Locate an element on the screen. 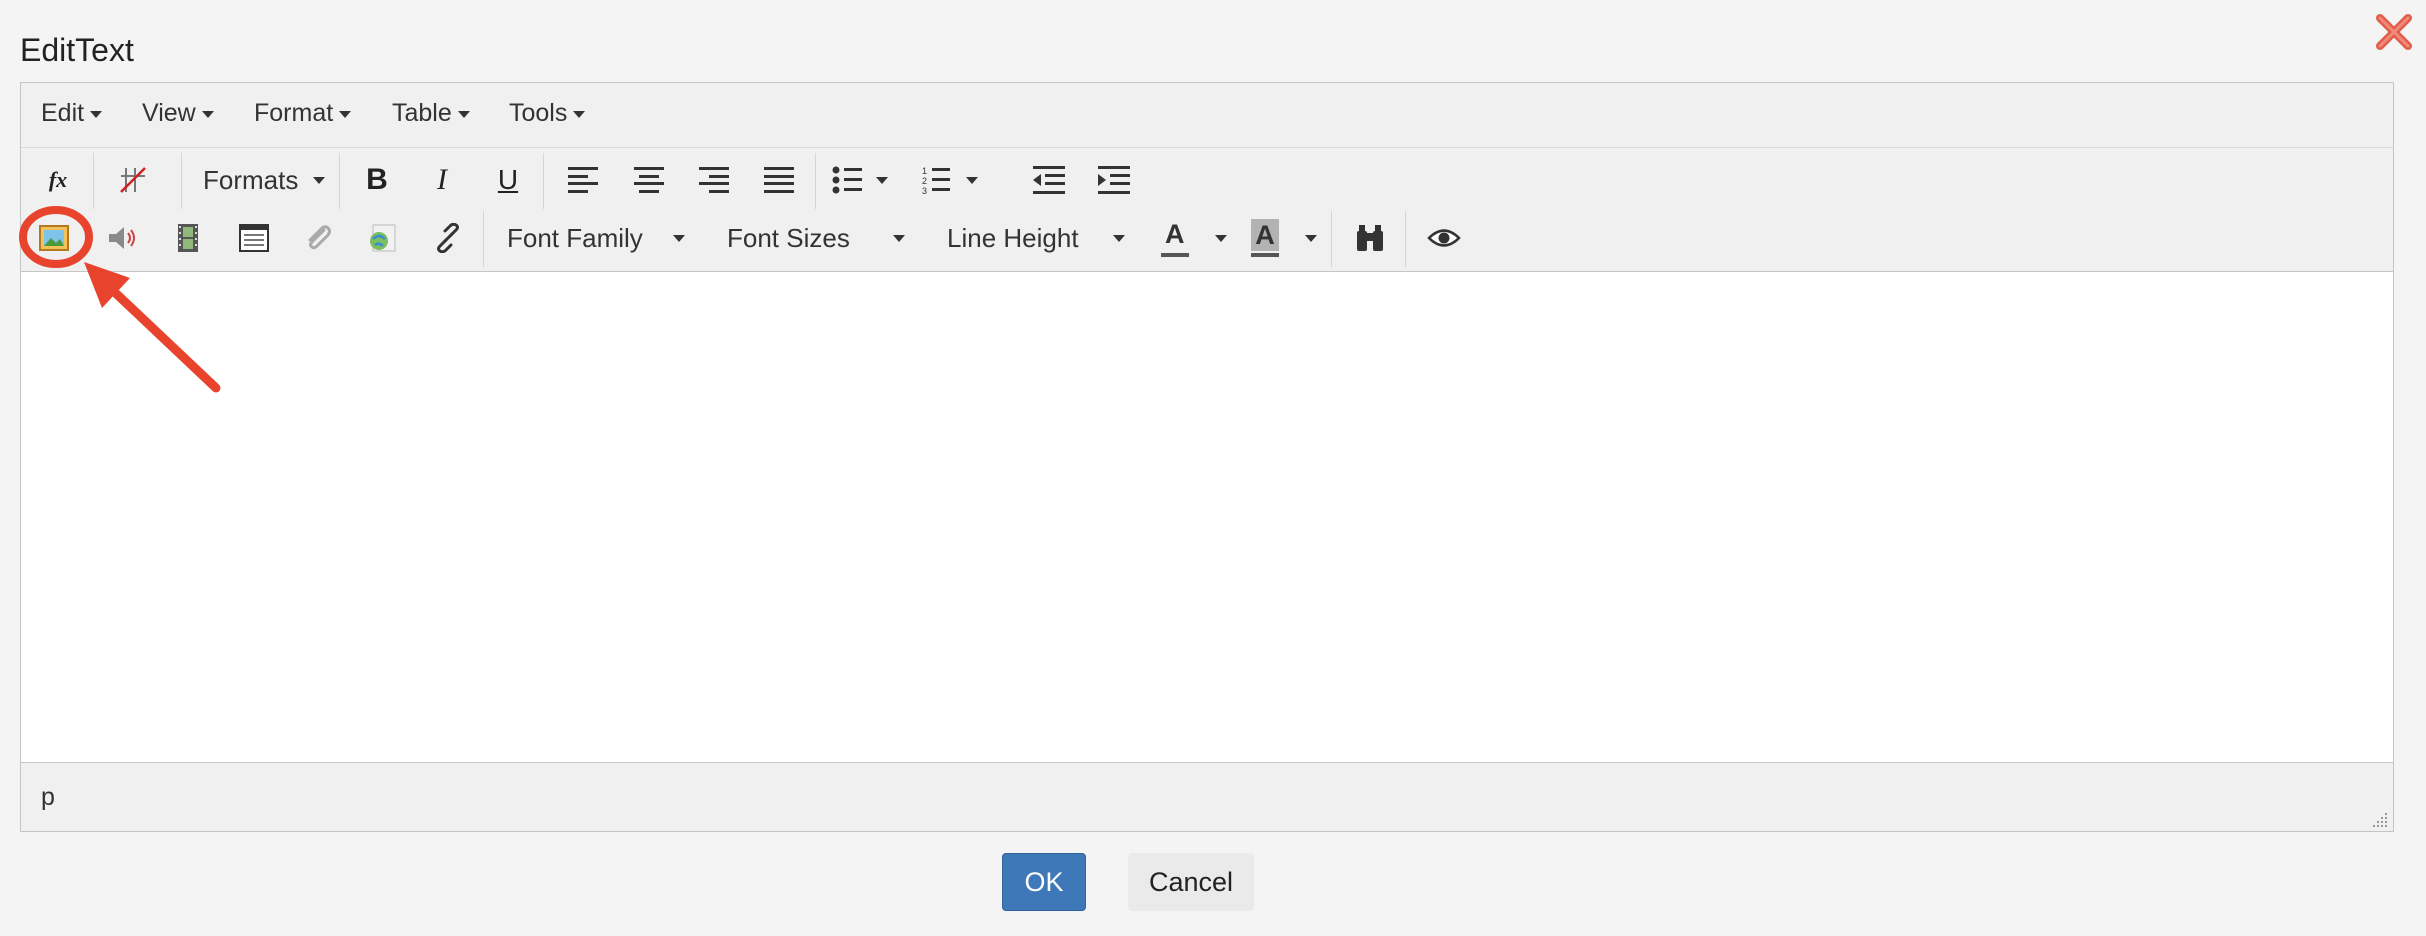  font-family-label: Font Family is located at coordinates (575, 237).